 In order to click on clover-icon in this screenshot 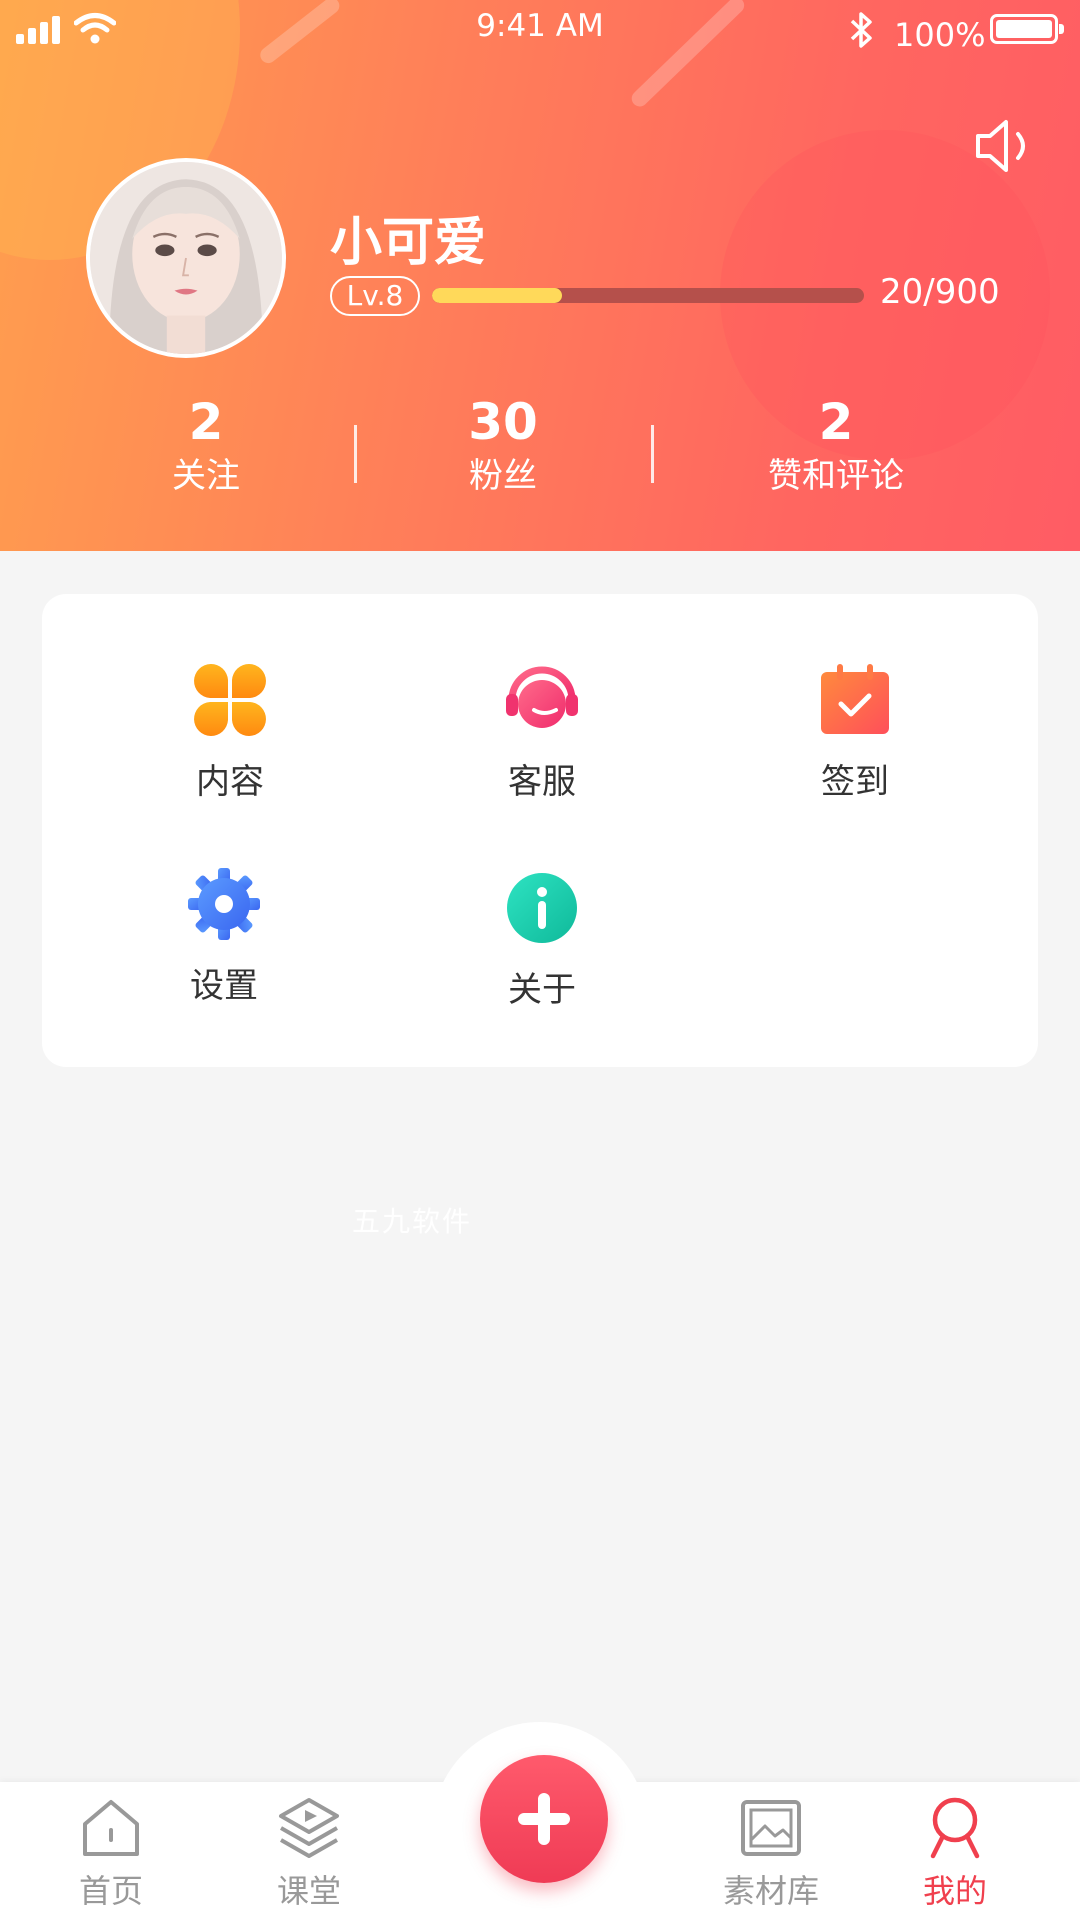, I will do `click(230, 700)`.